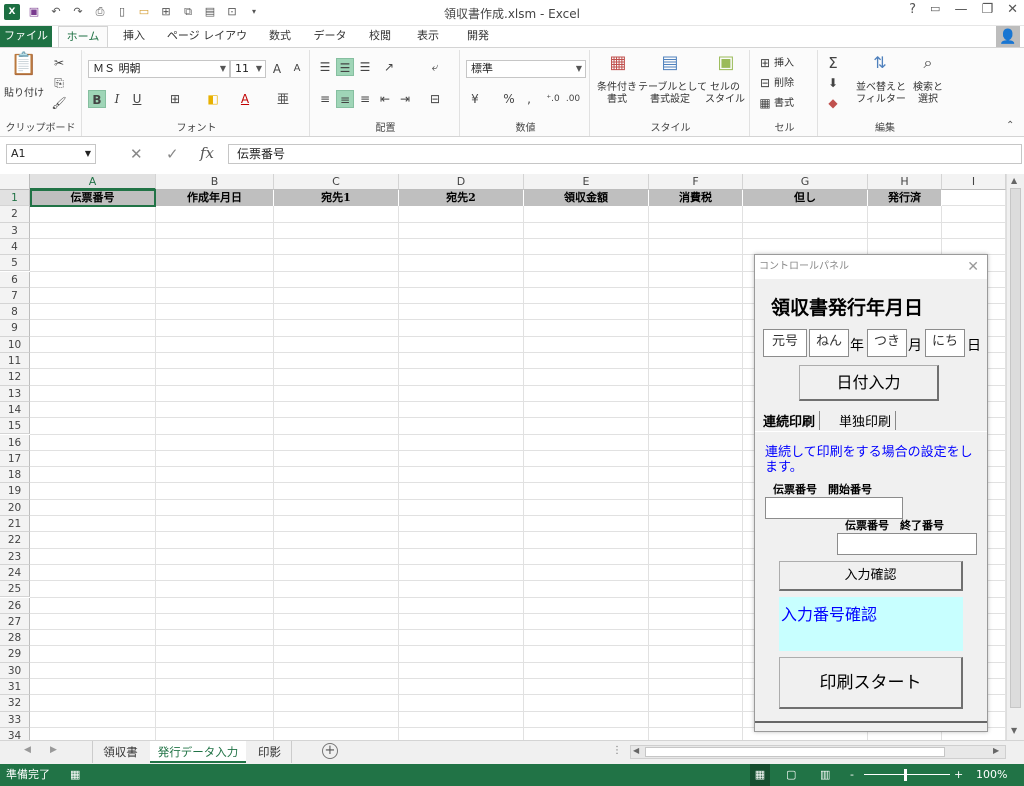  I want to click on page-layout-view-icon: ▢, so click(791, 775).